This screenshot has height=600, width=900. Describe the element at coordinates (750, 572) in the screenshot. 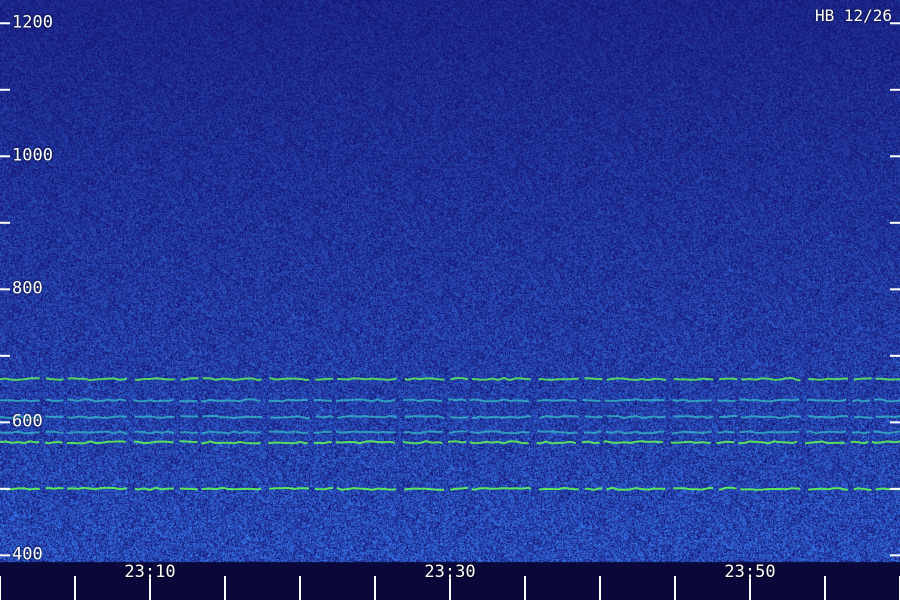

I see `x-tick-label: 23:50` at that location.